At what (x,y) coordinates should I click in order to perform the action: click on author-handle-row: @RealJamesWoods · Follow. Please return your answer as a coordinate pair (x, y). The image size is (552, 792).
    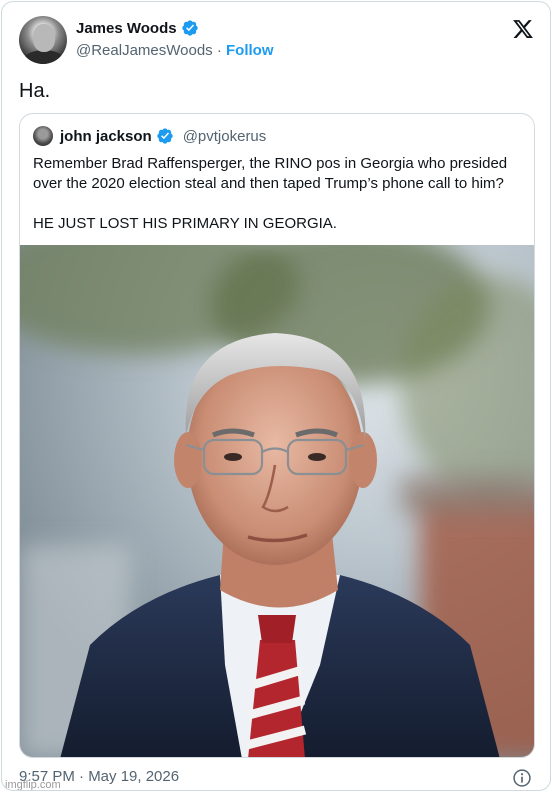
    Looking at the image, I should click on (175, 50).